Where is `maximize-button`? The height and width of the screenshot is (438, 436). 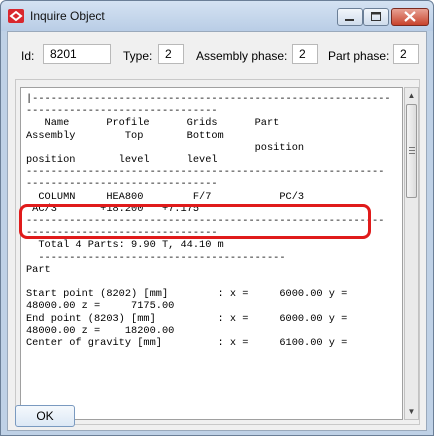
maximize-button is located at coordinates (376, 17).